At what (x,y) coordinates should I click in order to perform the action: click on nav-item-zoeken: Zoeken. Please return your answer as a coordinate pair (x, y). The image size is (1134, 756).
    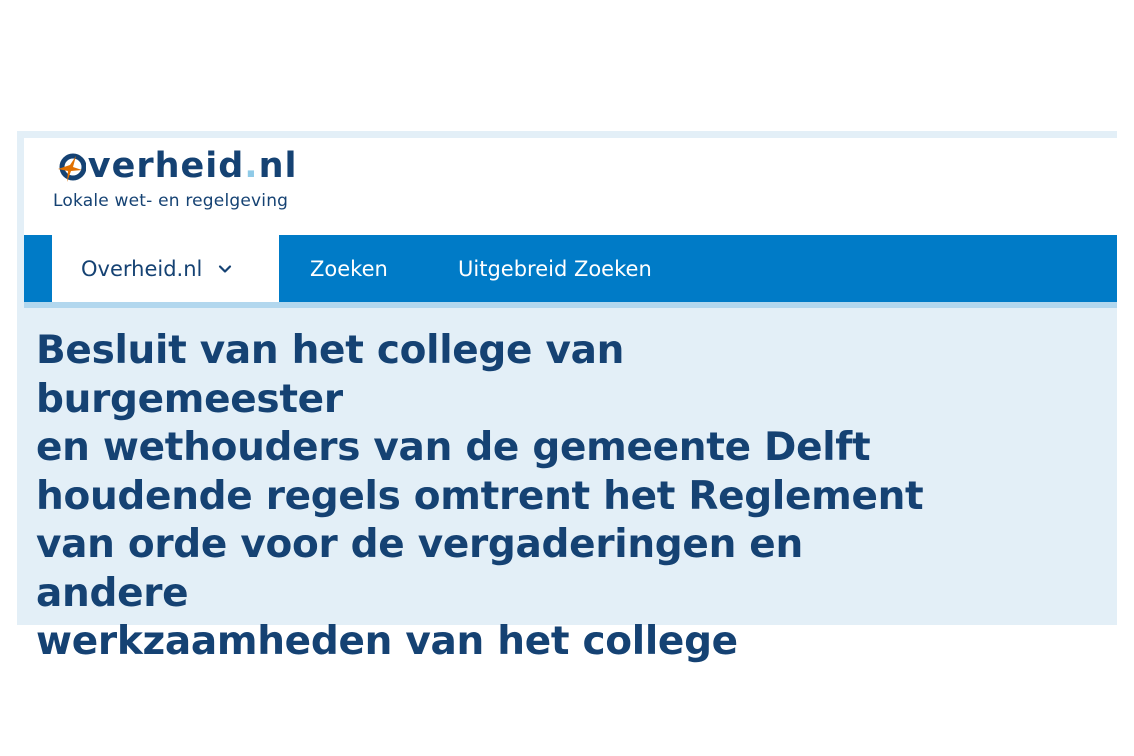
    Looking at the image, I should click on (349, 268).